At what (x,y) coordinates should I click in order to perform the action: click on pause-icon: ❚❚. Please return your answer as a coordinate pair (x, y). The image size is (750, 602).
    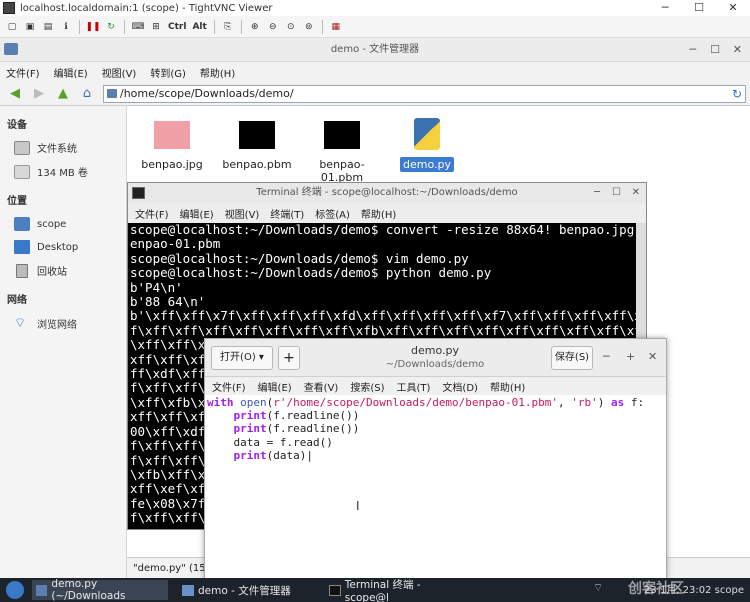
    Looking at the image, I should click on (93, 27).